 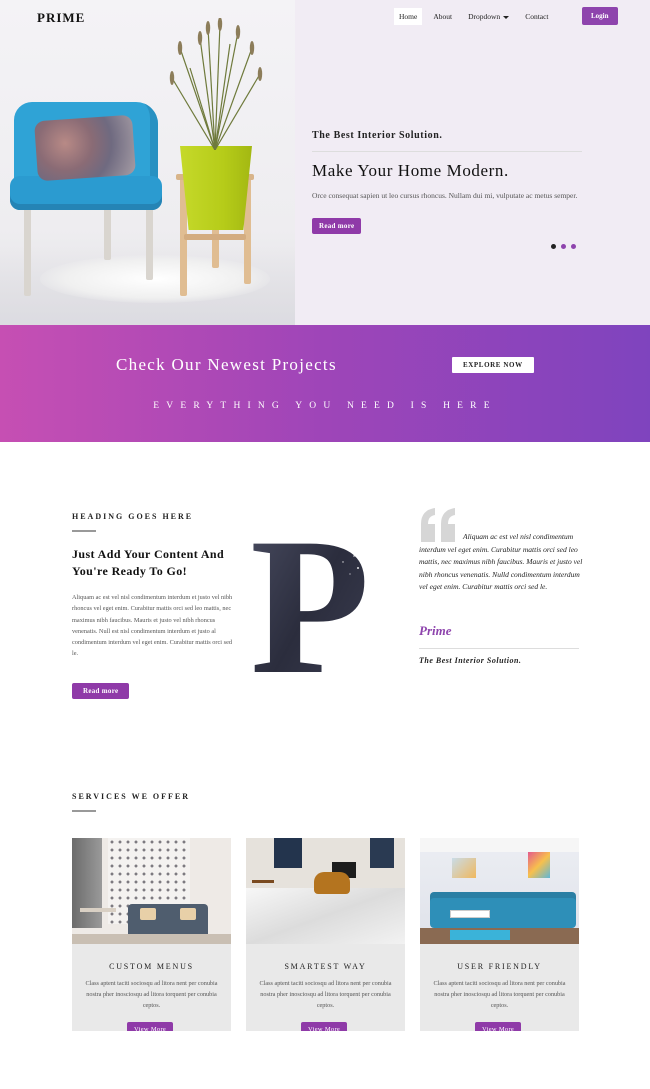 I want to click on about-heading: HEADING GOES HERE, so click(x=133, y=516).